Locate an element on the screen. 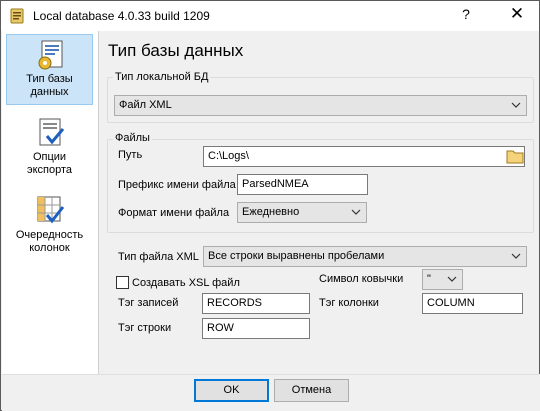 The height and width of the screenshot is (411, 540). row-tag-value: ROW is located at coordinates (220, 328).